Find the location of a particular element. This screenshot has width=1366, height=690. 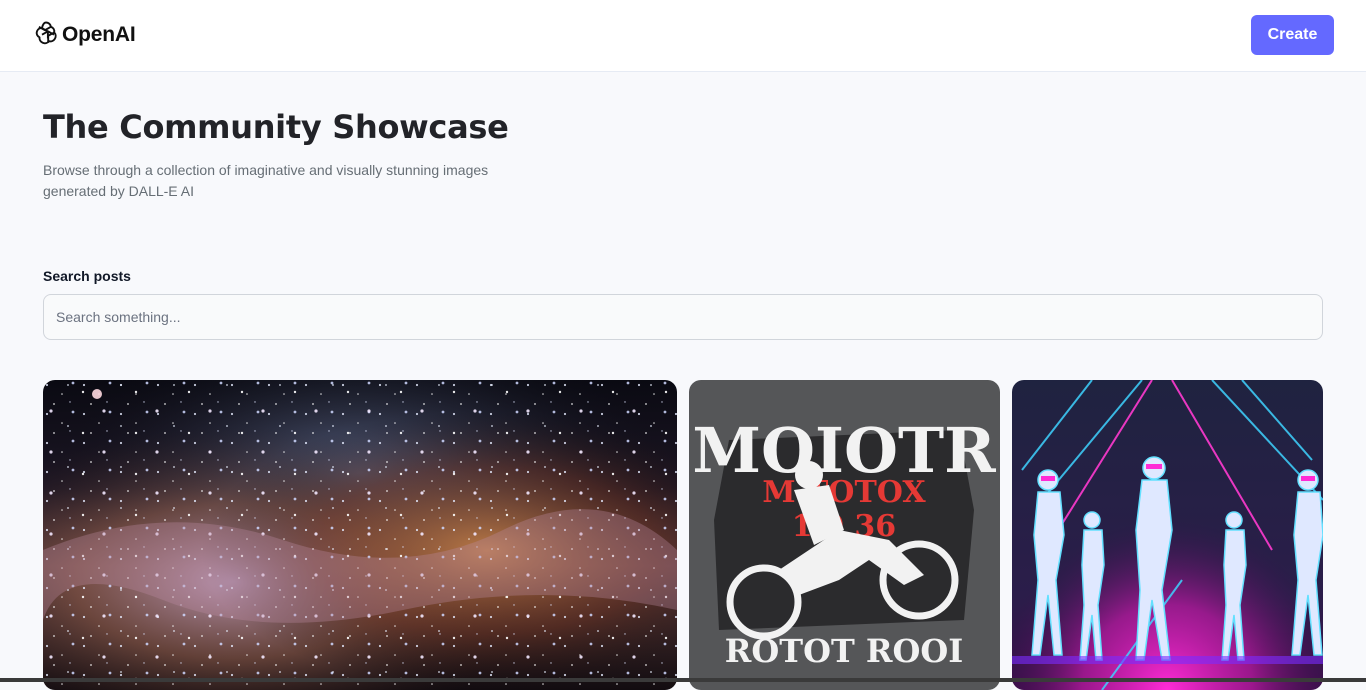

search-input is located at coordinates (683, 317).